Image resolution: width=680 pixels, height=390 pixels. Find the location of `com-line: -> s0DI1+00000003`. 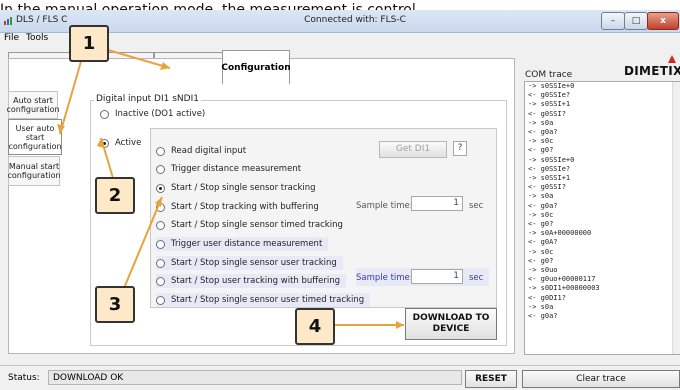

com-line: -> s0DI1+00000003 is located at coordinates (564, 288).